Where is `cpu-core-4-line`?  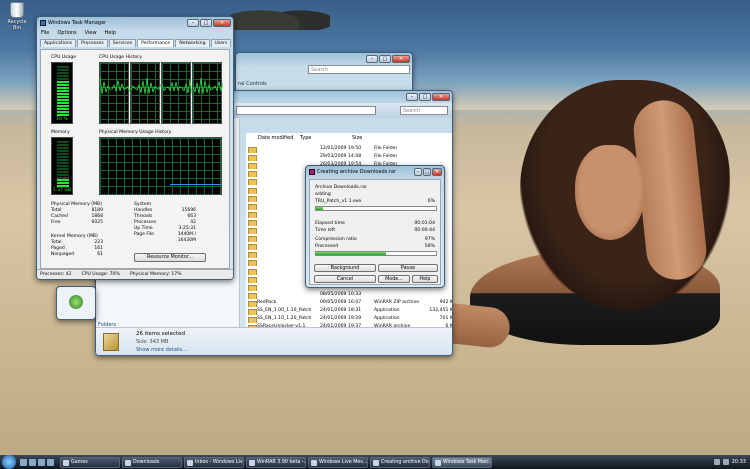
cpu-core-4-line is located at coordinates (208, 86).